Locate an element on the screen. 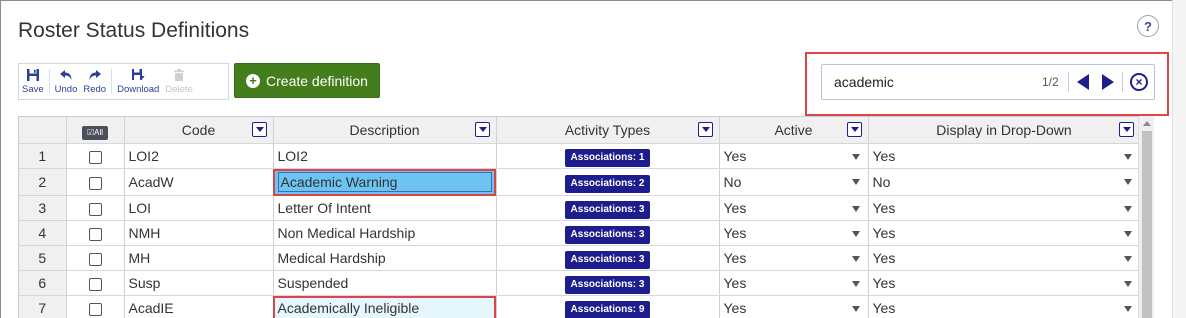 The height and width of the screenshot is (318, 1186). clear-search-icon: × is located at coordinates (1139, 82).